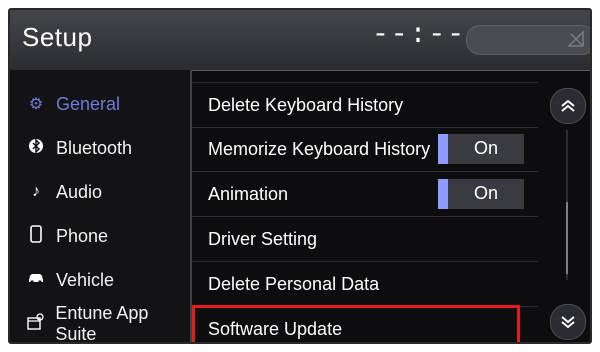  I want to click on sidebar-item-phone: Phone, so click(100, 236).